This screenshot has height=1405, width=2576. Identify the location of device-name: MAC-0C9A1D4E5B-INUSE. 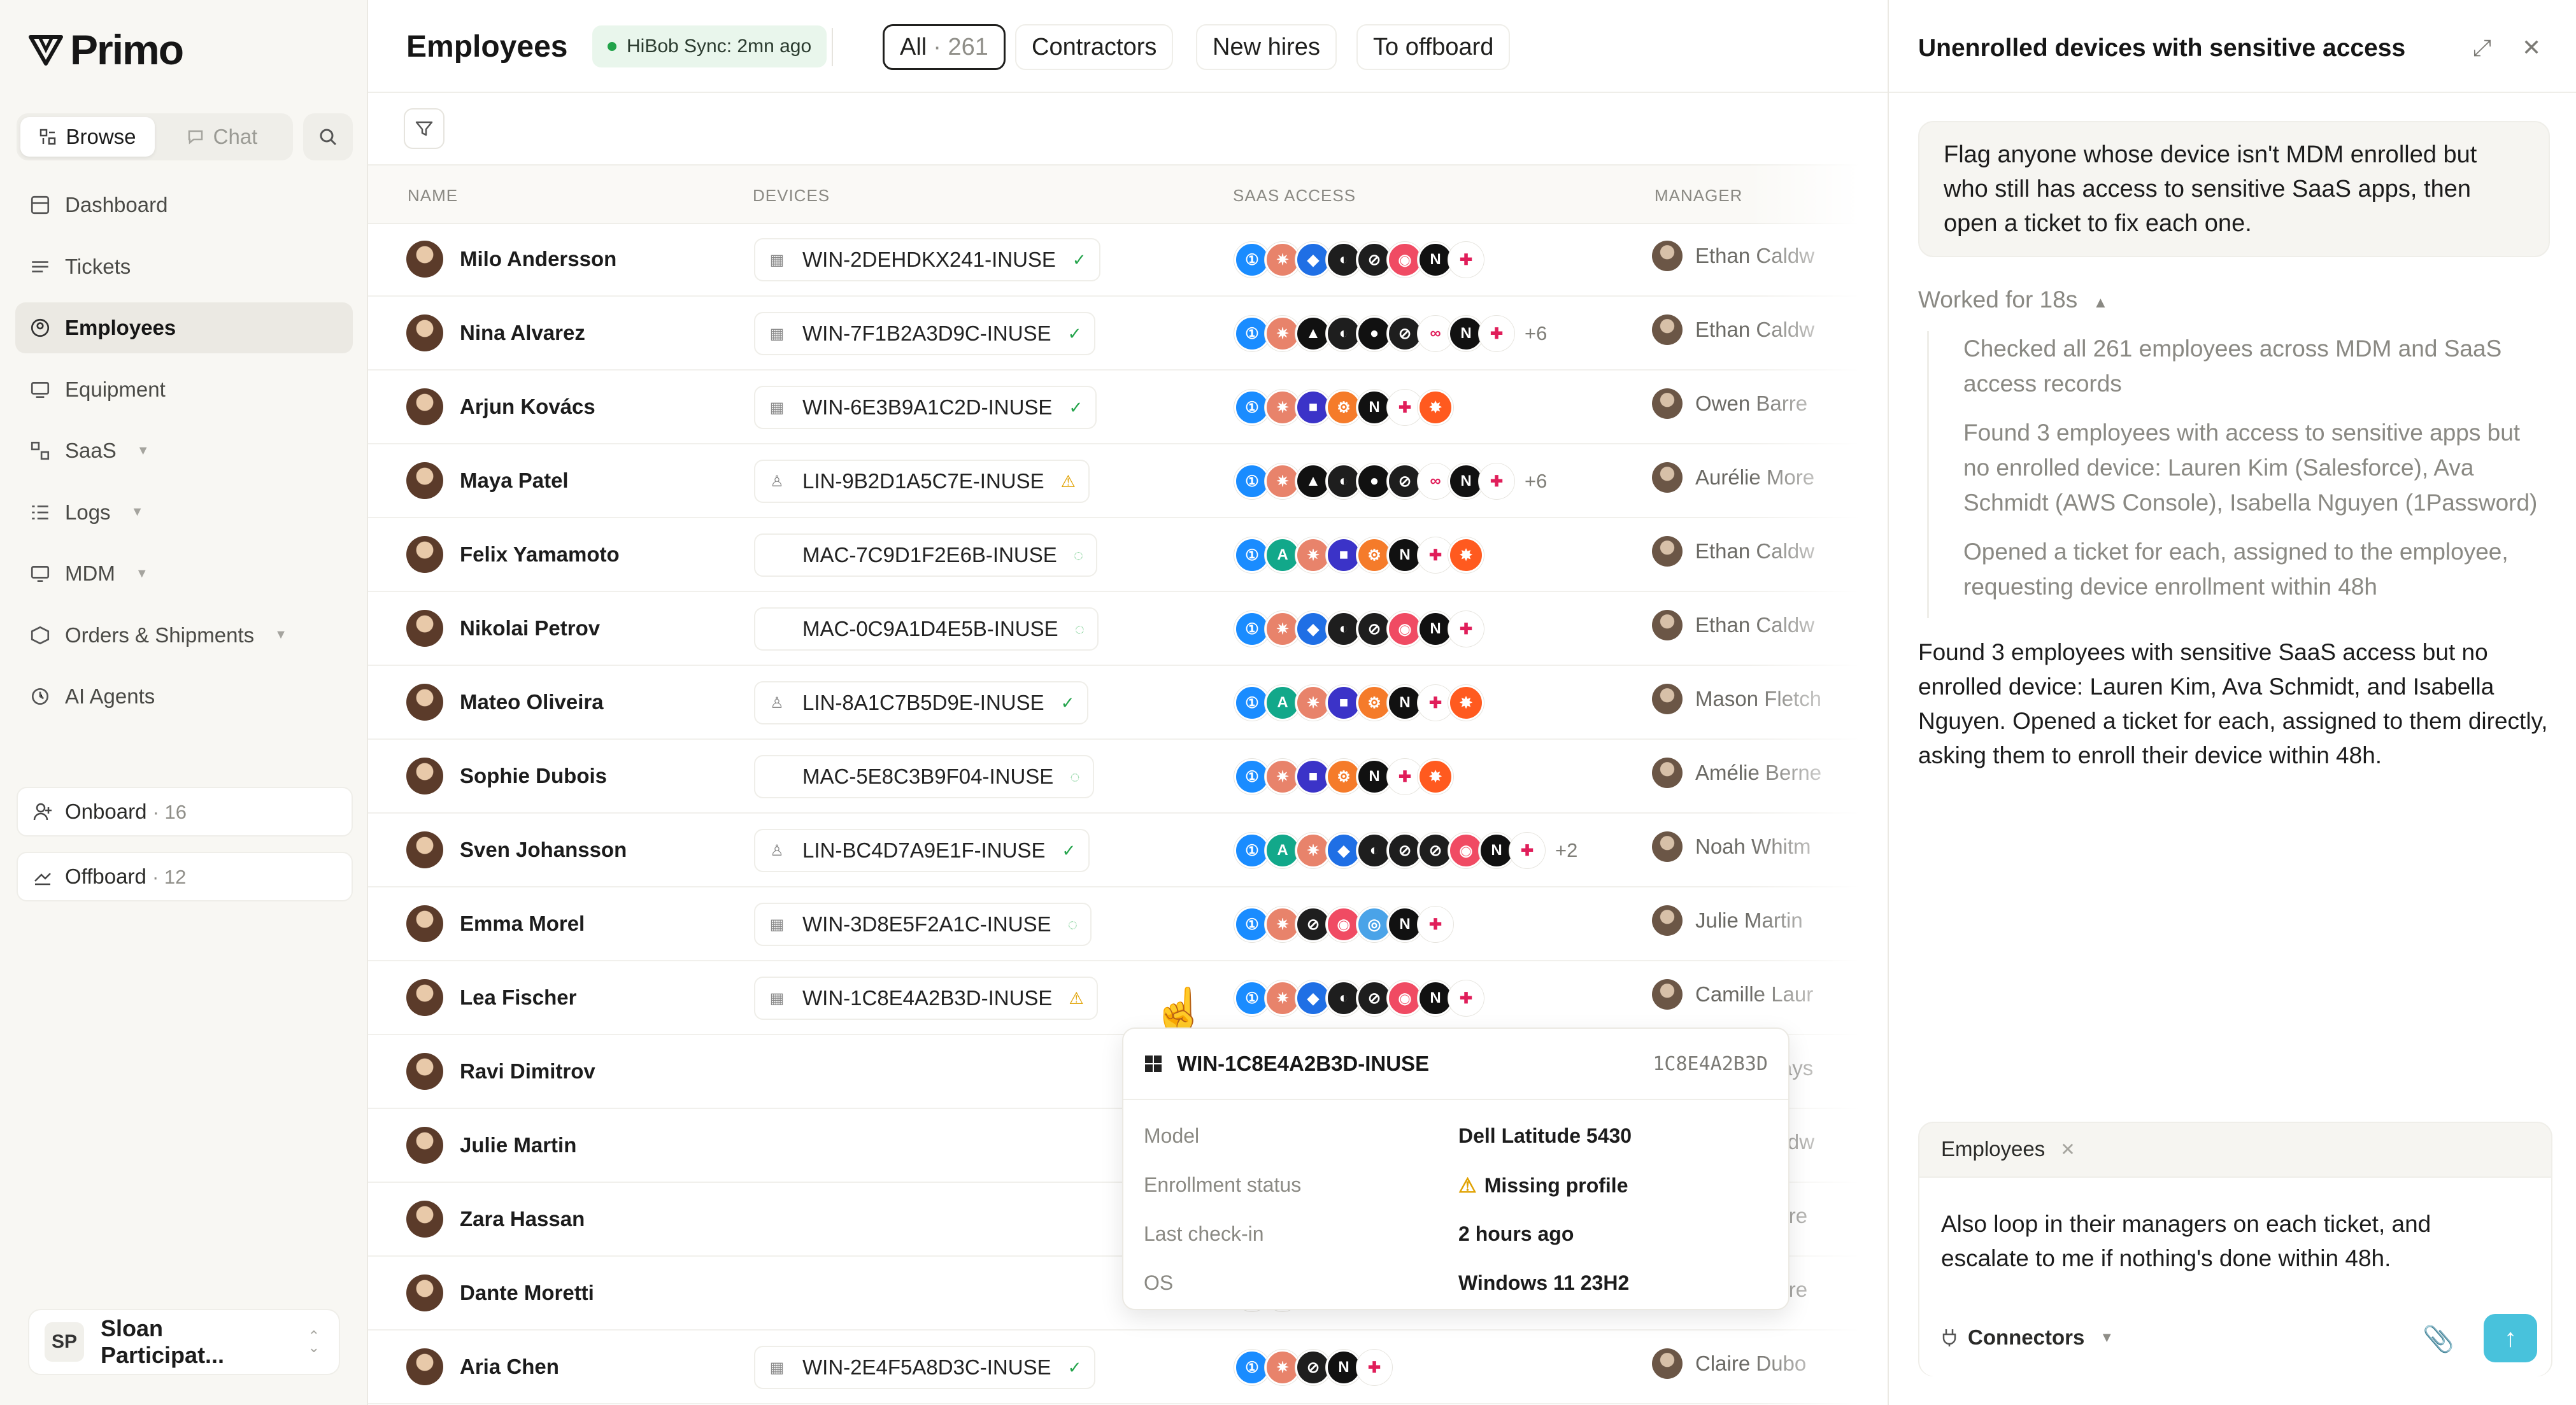
(930, 628).